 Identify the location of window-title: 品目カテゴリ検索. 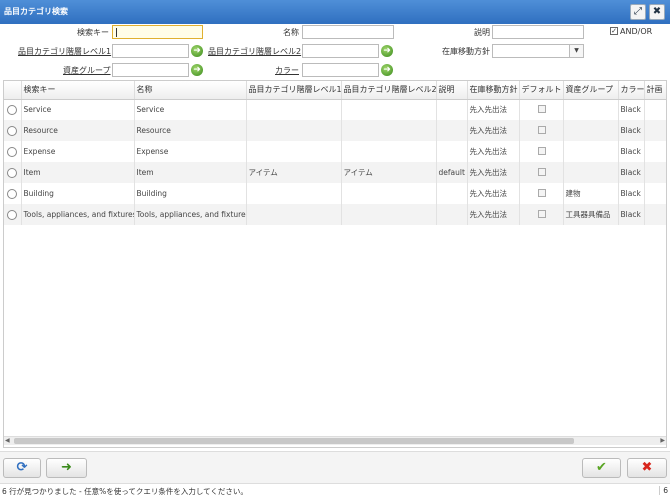
(36, 11).